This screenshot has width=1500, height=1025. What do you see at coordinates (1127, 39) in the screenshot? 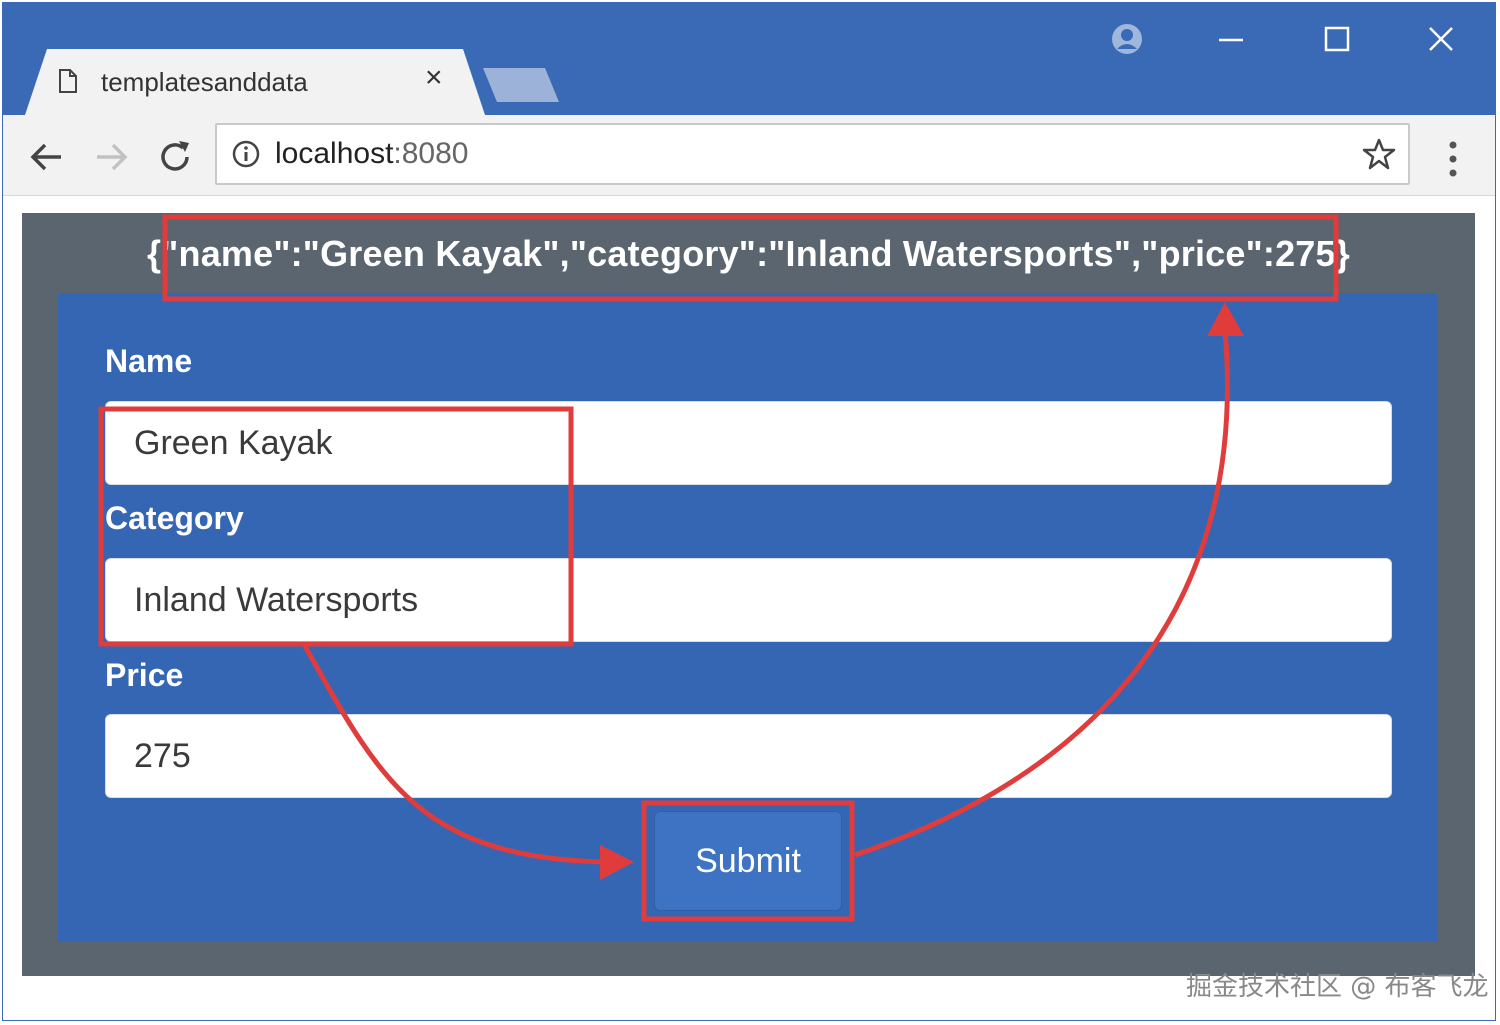
I see `account-icon` at bounding box center [1127, 39].